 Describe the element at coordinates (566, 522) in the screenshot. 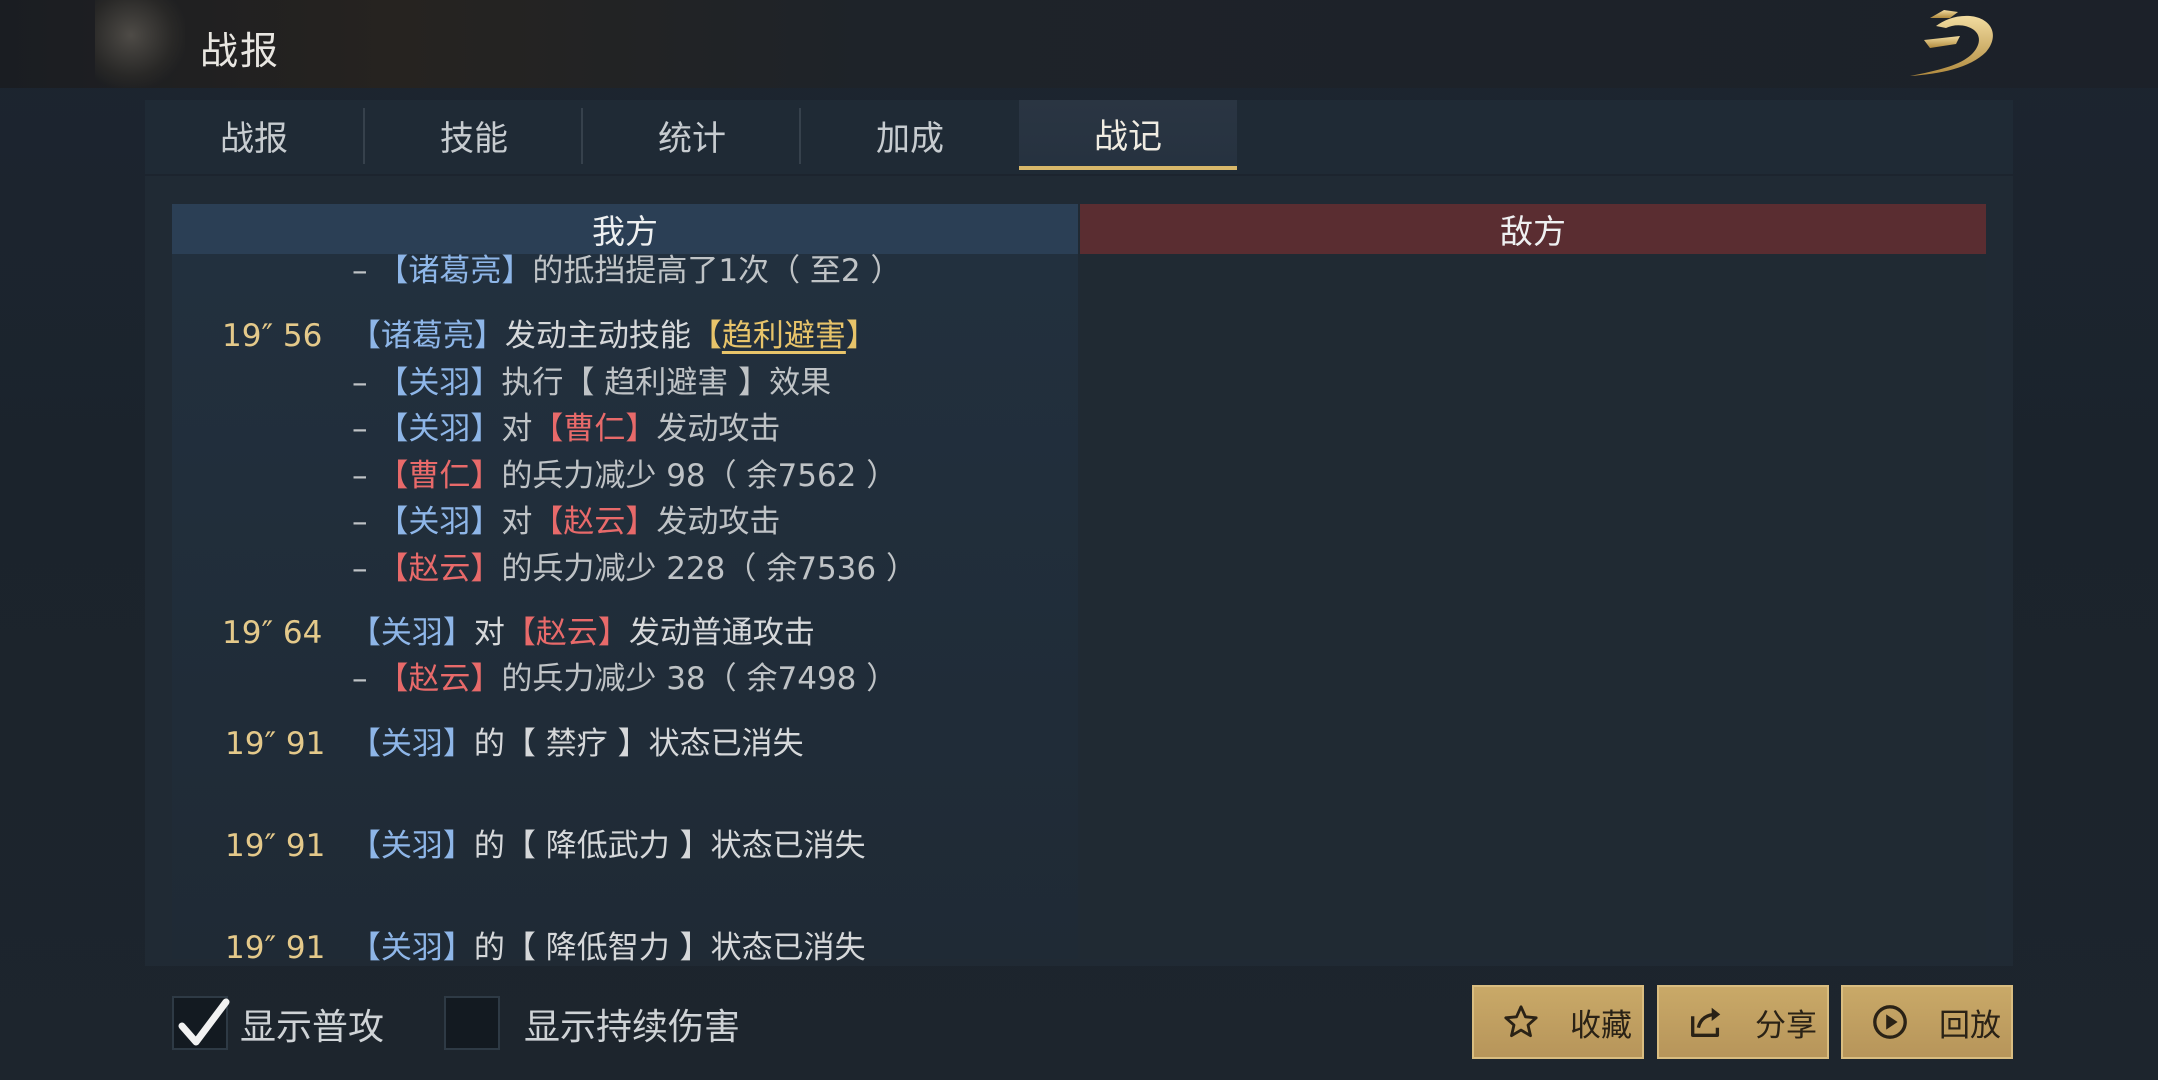

I see `log-sub-line: – 【关羽】对【赵云】发动攻击` at that location.